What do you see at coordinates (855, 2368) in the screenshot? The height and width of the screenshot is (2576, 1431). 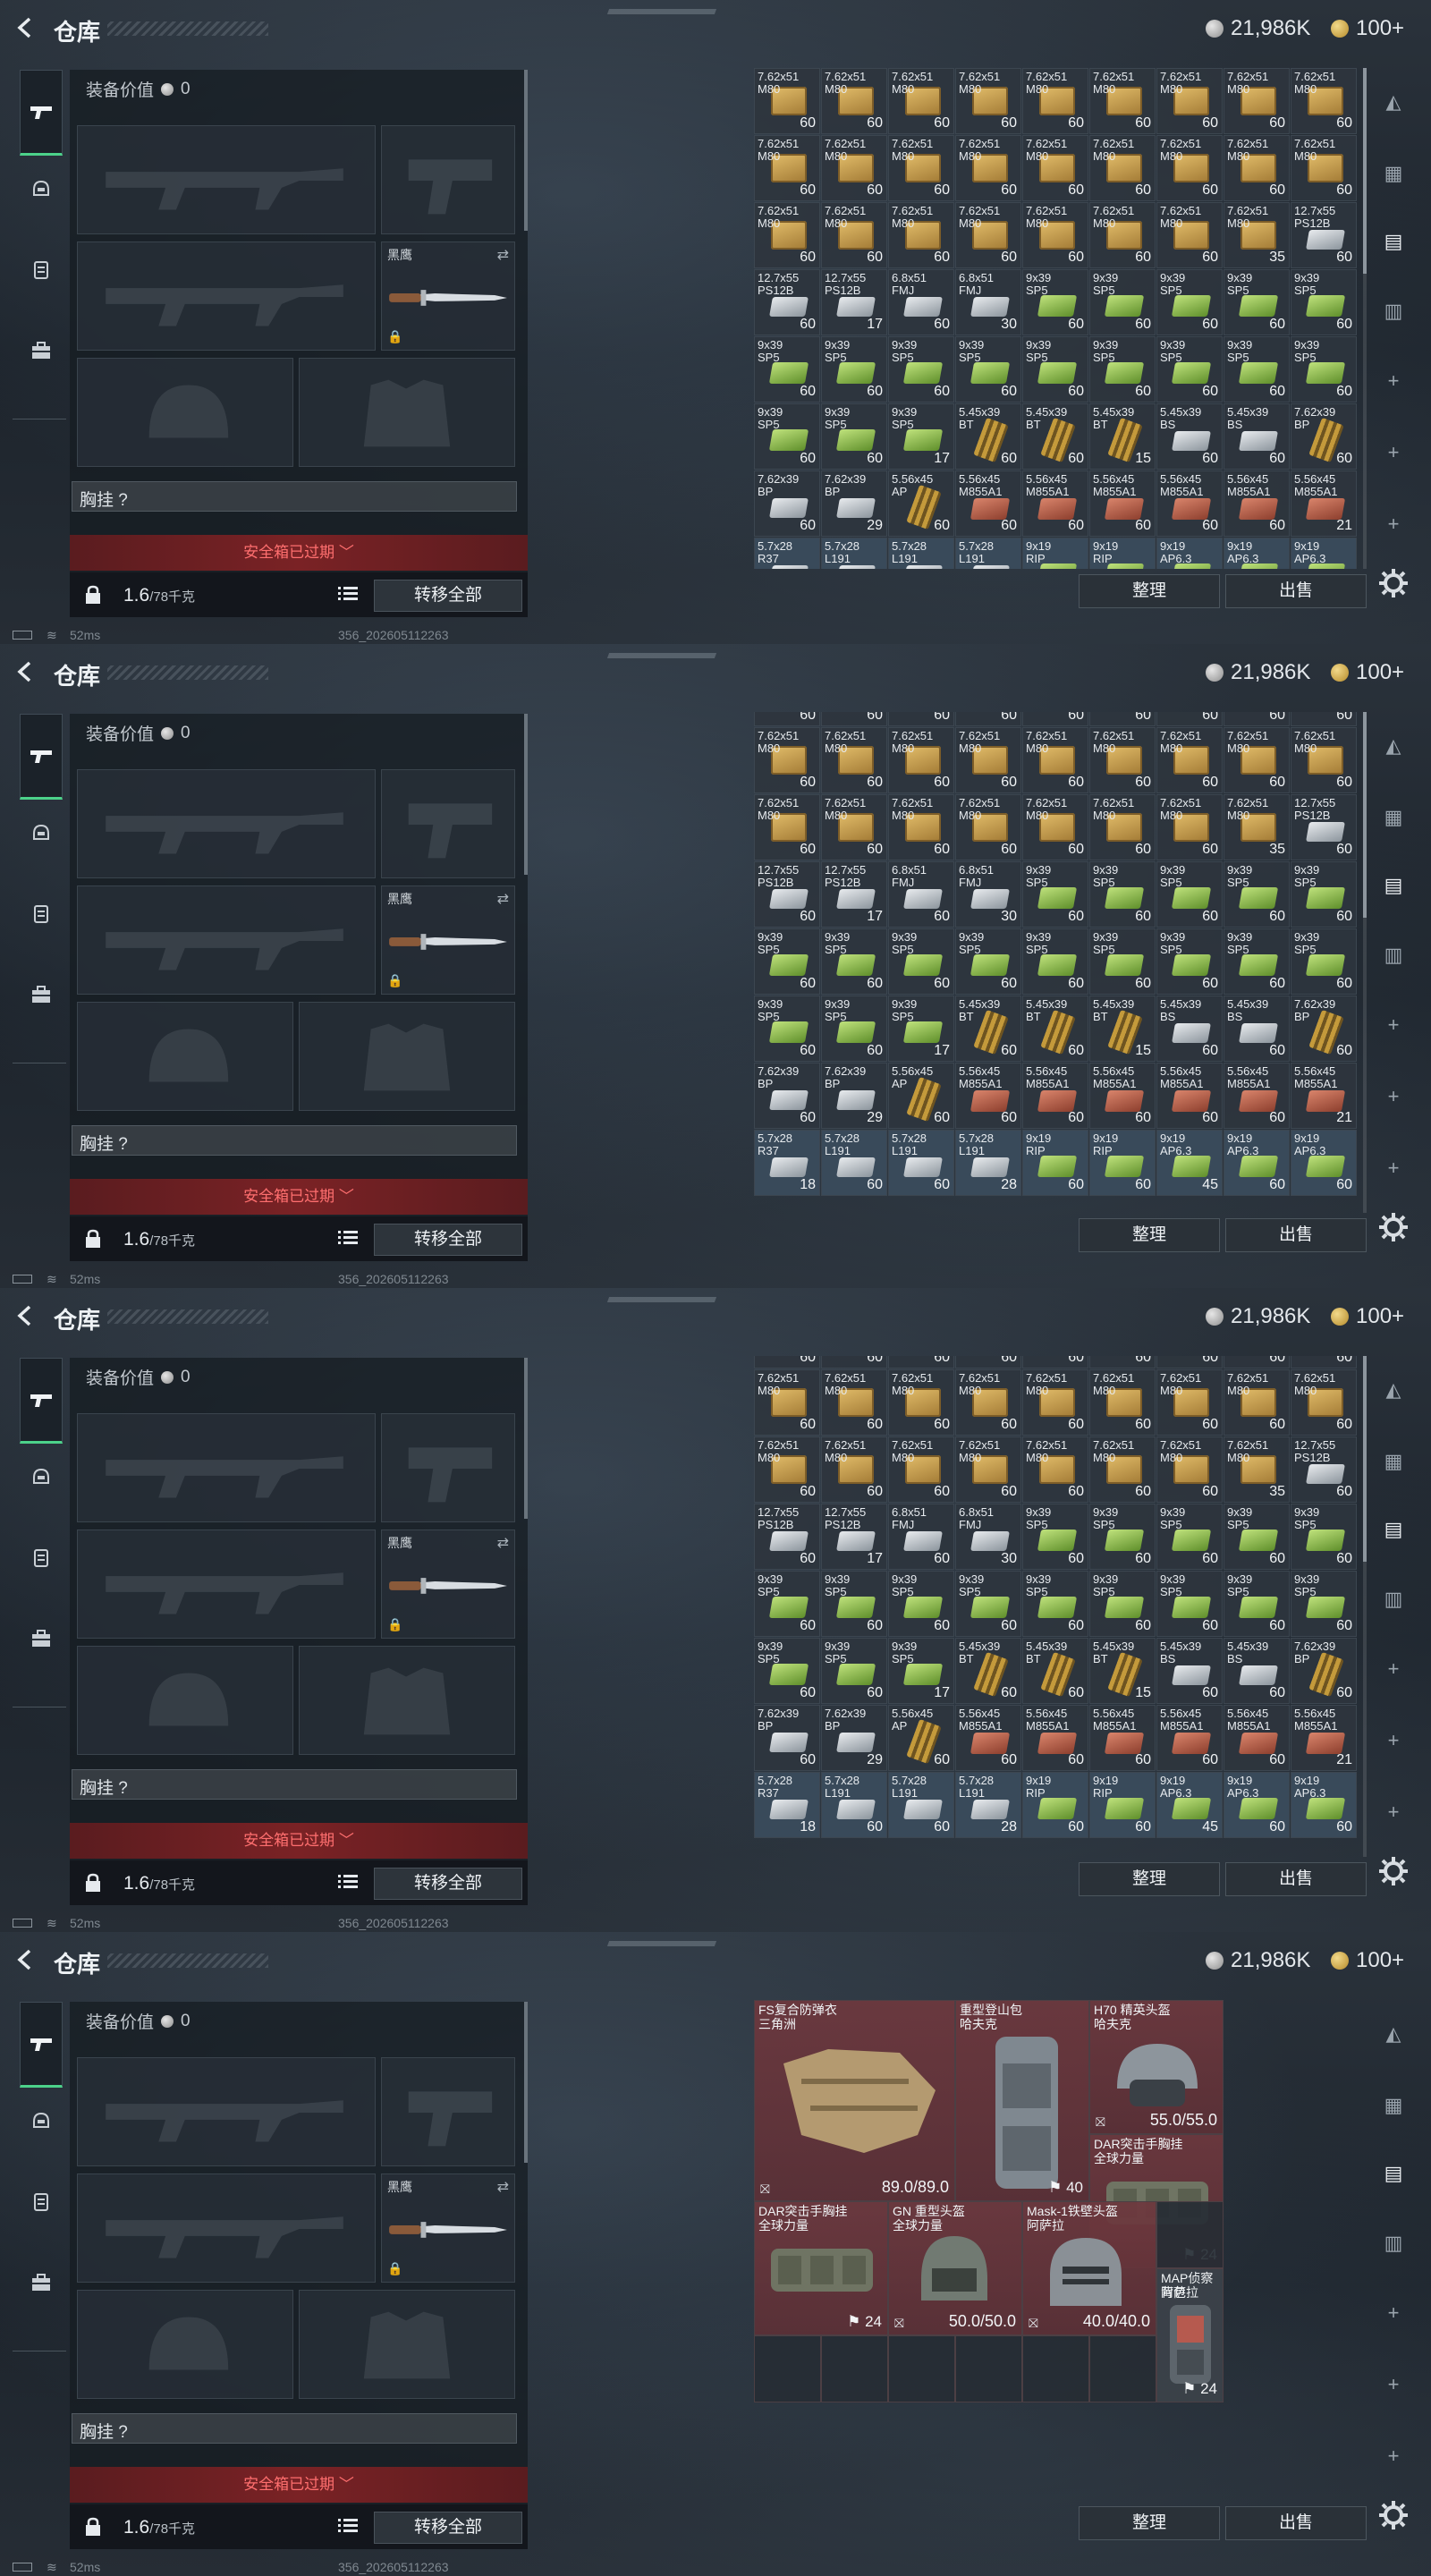 I see `empty-slot` at bounding box center [855, 2368].